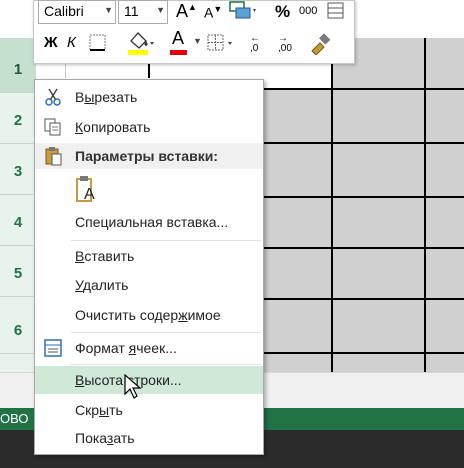 The image size is (464, 468). What do you see at coordinates (141, 43) in the screenshot?
I see `fill-color-icon` at bounding box center [141, 43].